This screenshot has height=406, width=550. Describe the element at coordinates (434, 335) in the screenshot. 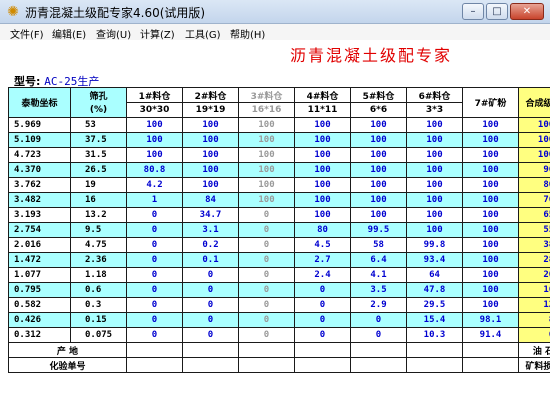

I see `bin-value-cell: 10.3` at that location.